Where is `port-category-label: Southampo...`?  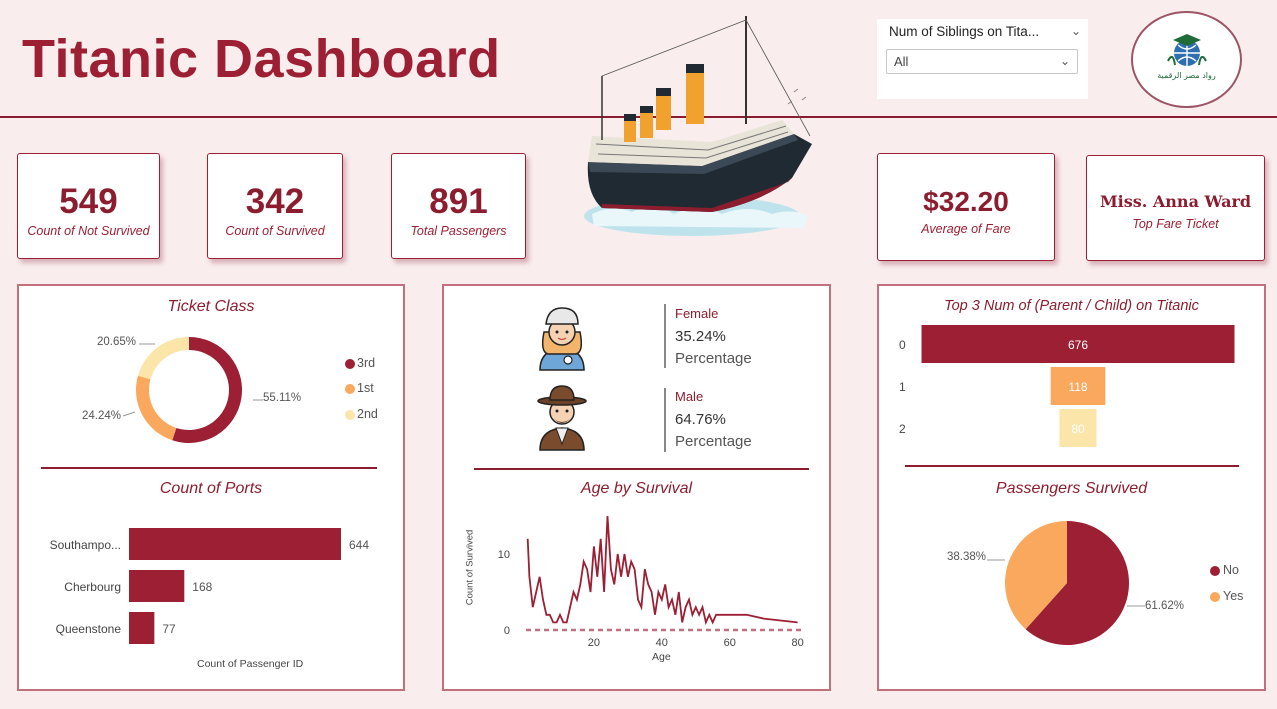 port-category-label: Southampo... is located at coordinates (85, 545).